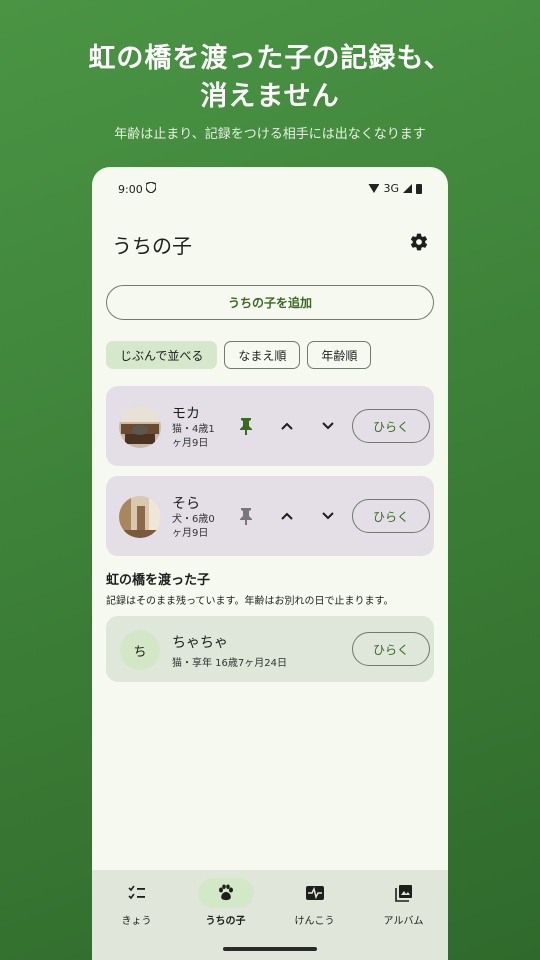  Describe the element at coordinates (270, 189) in the screenshot. I see `status-bar: 9:00 3G` at that location.